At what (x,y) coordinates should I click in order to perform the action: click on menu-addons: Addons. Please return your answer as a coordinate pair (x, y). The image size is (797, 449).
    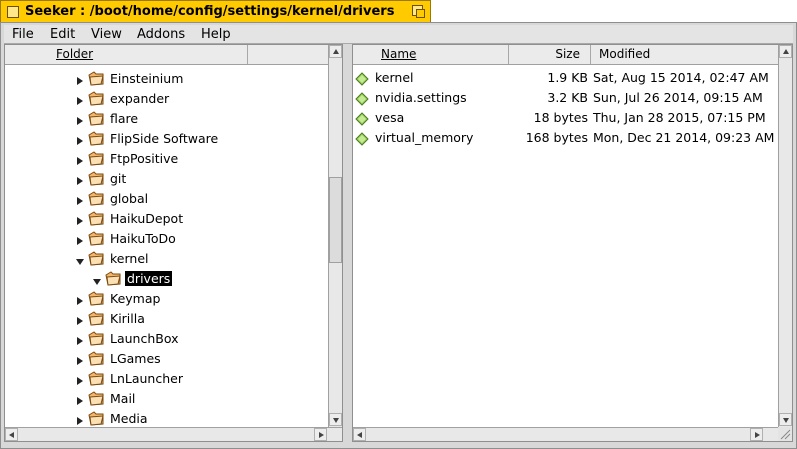
    Looking at the image, I should click on (161, 34).